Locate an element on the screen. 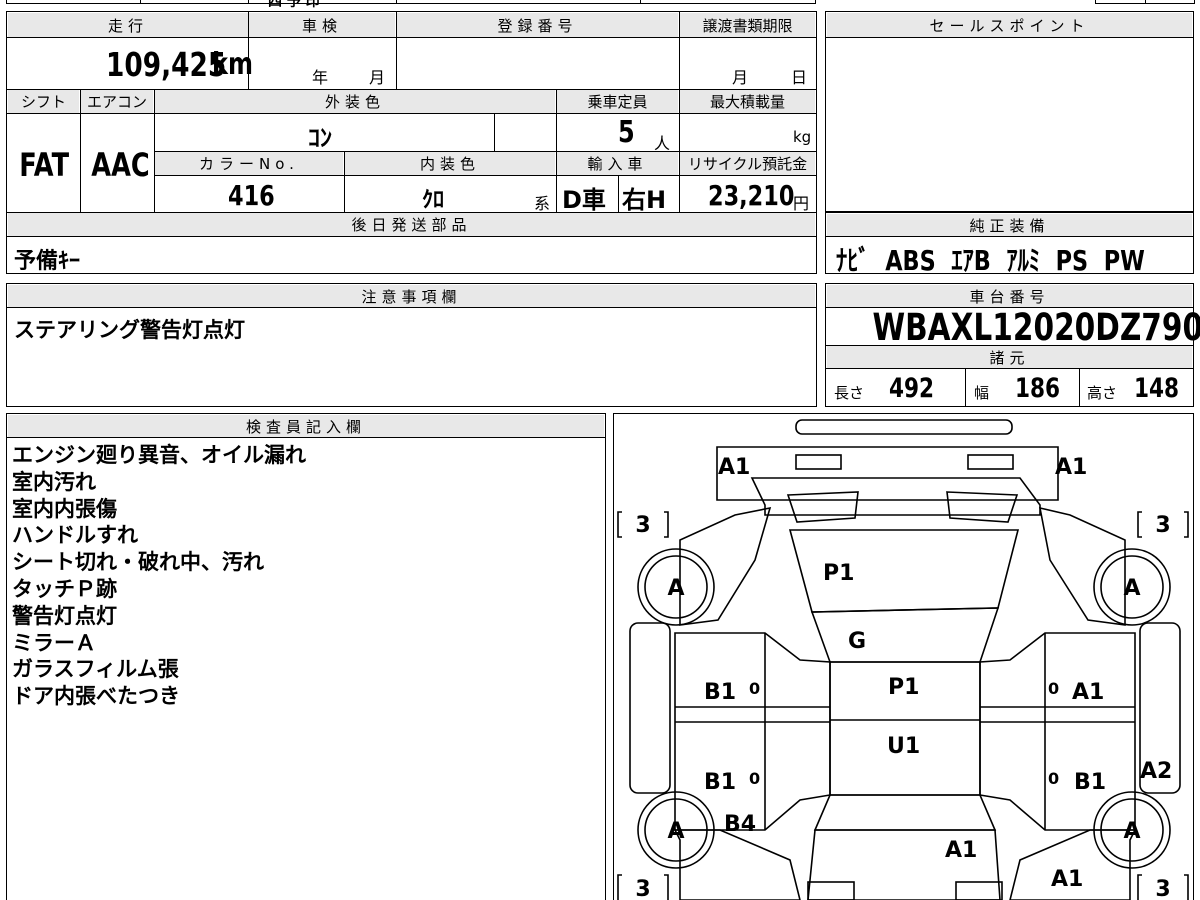  label-rear-right-door: B1 is located at coordinates (1090, 782).